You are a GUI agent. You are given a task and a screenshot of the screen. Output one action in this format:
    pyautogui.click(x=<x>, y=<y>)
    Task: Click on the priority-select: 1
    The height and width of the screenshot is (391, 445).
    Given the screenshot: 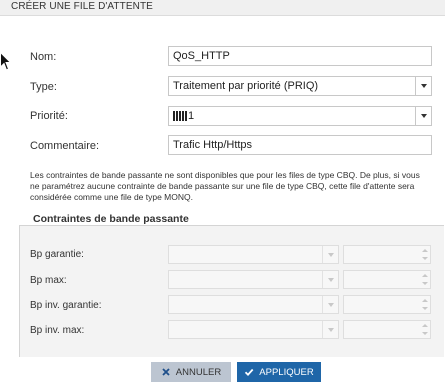 What is the action you would take?
    pyautogui.click(x=300, y=116)
    